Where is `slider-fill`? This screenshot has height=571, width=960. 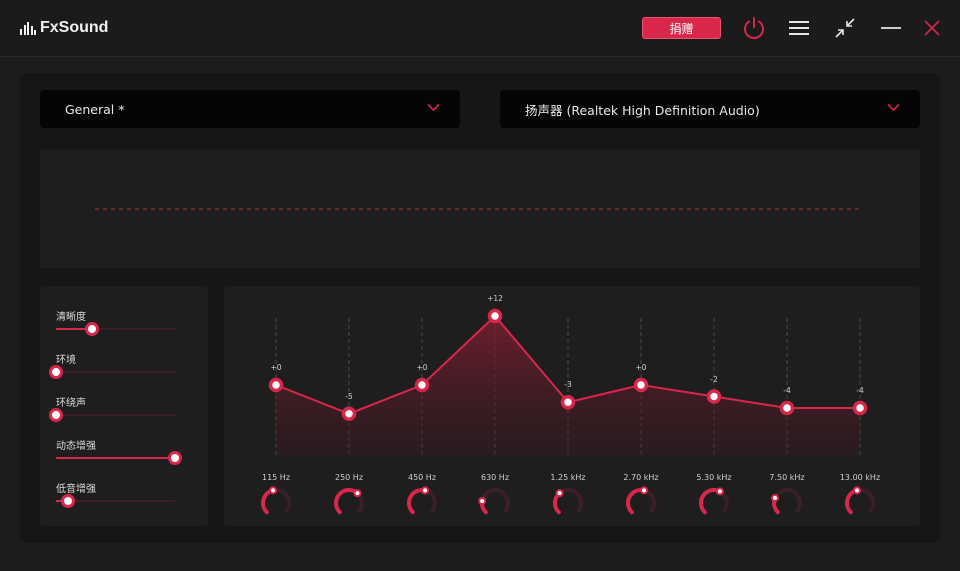 slider-fill is located at coordinates (115, 458).